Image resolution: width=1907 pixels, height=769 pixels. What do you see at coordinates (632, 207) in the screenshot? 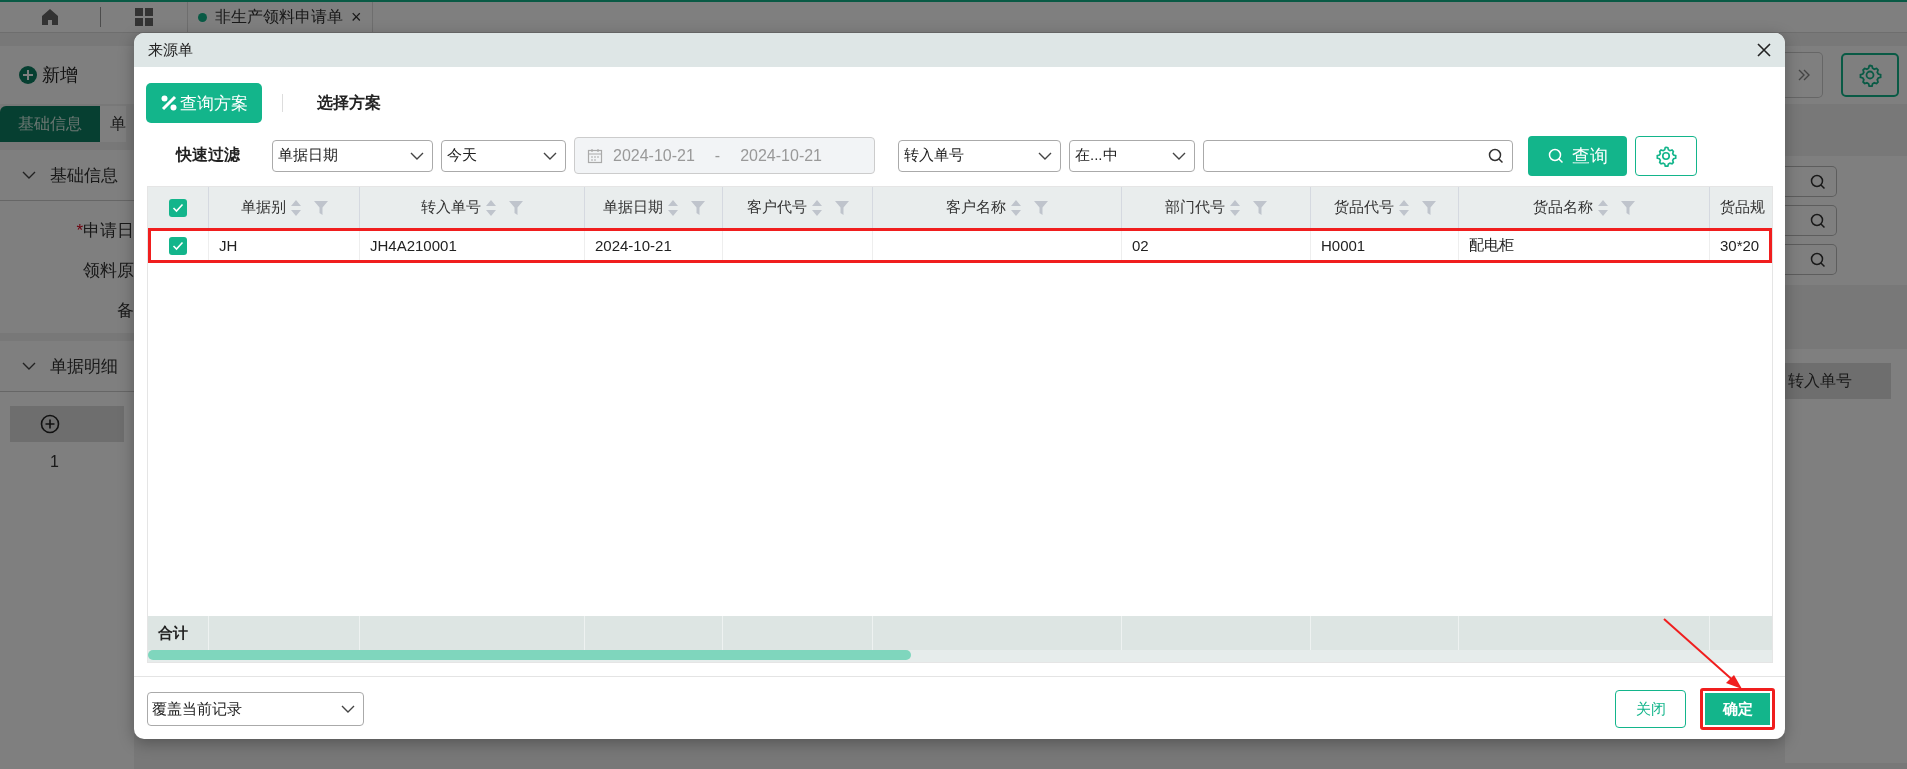
I see `column-header: 单据日期` at bounding box center [632, 207].